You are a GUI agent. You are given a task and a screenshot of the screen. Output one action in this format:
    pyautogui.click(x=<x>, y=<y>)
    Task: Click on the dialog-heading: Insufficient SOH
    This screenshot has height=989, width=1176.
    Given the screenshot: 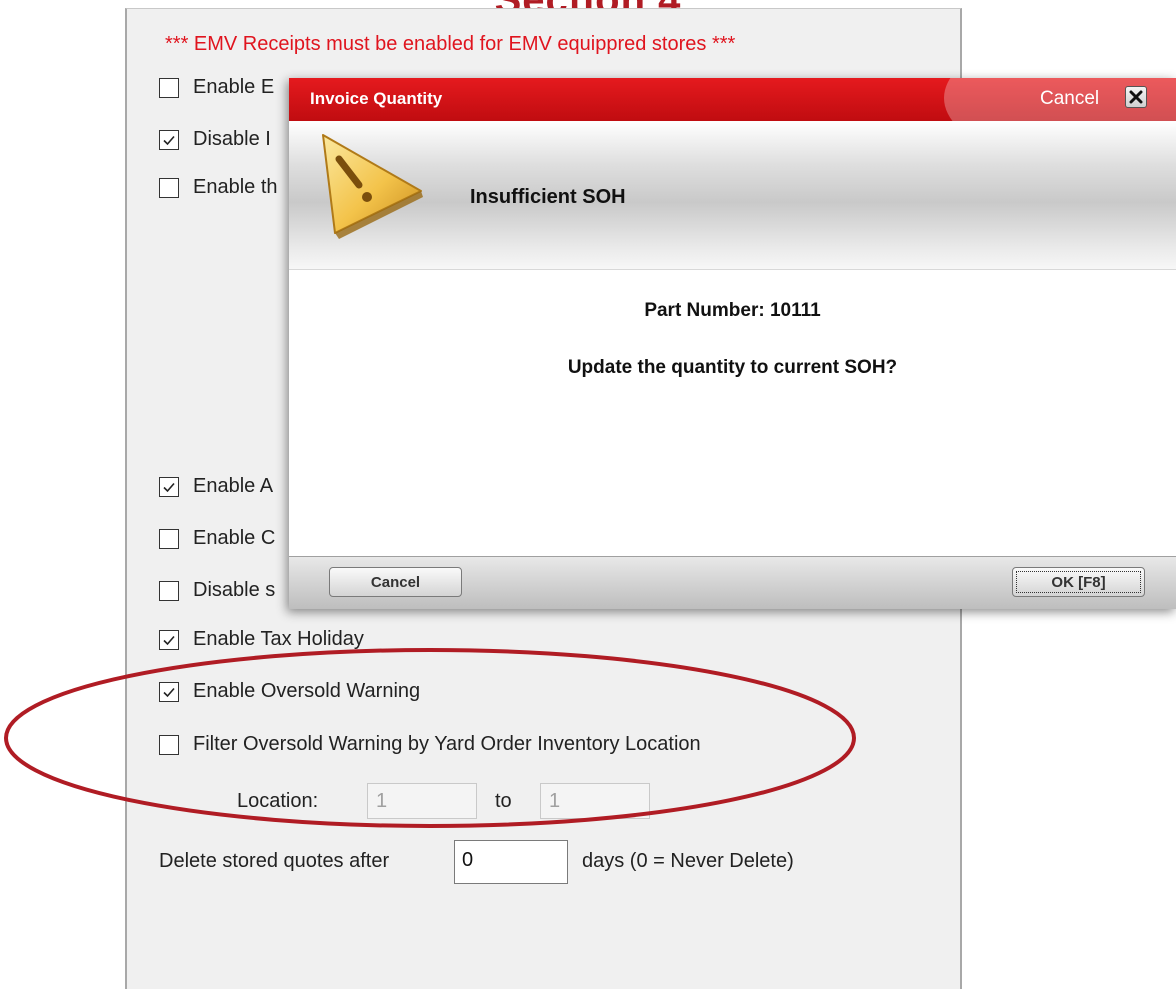 What is the action you would take?
    pyautogui.click(x=548, y=197)
    